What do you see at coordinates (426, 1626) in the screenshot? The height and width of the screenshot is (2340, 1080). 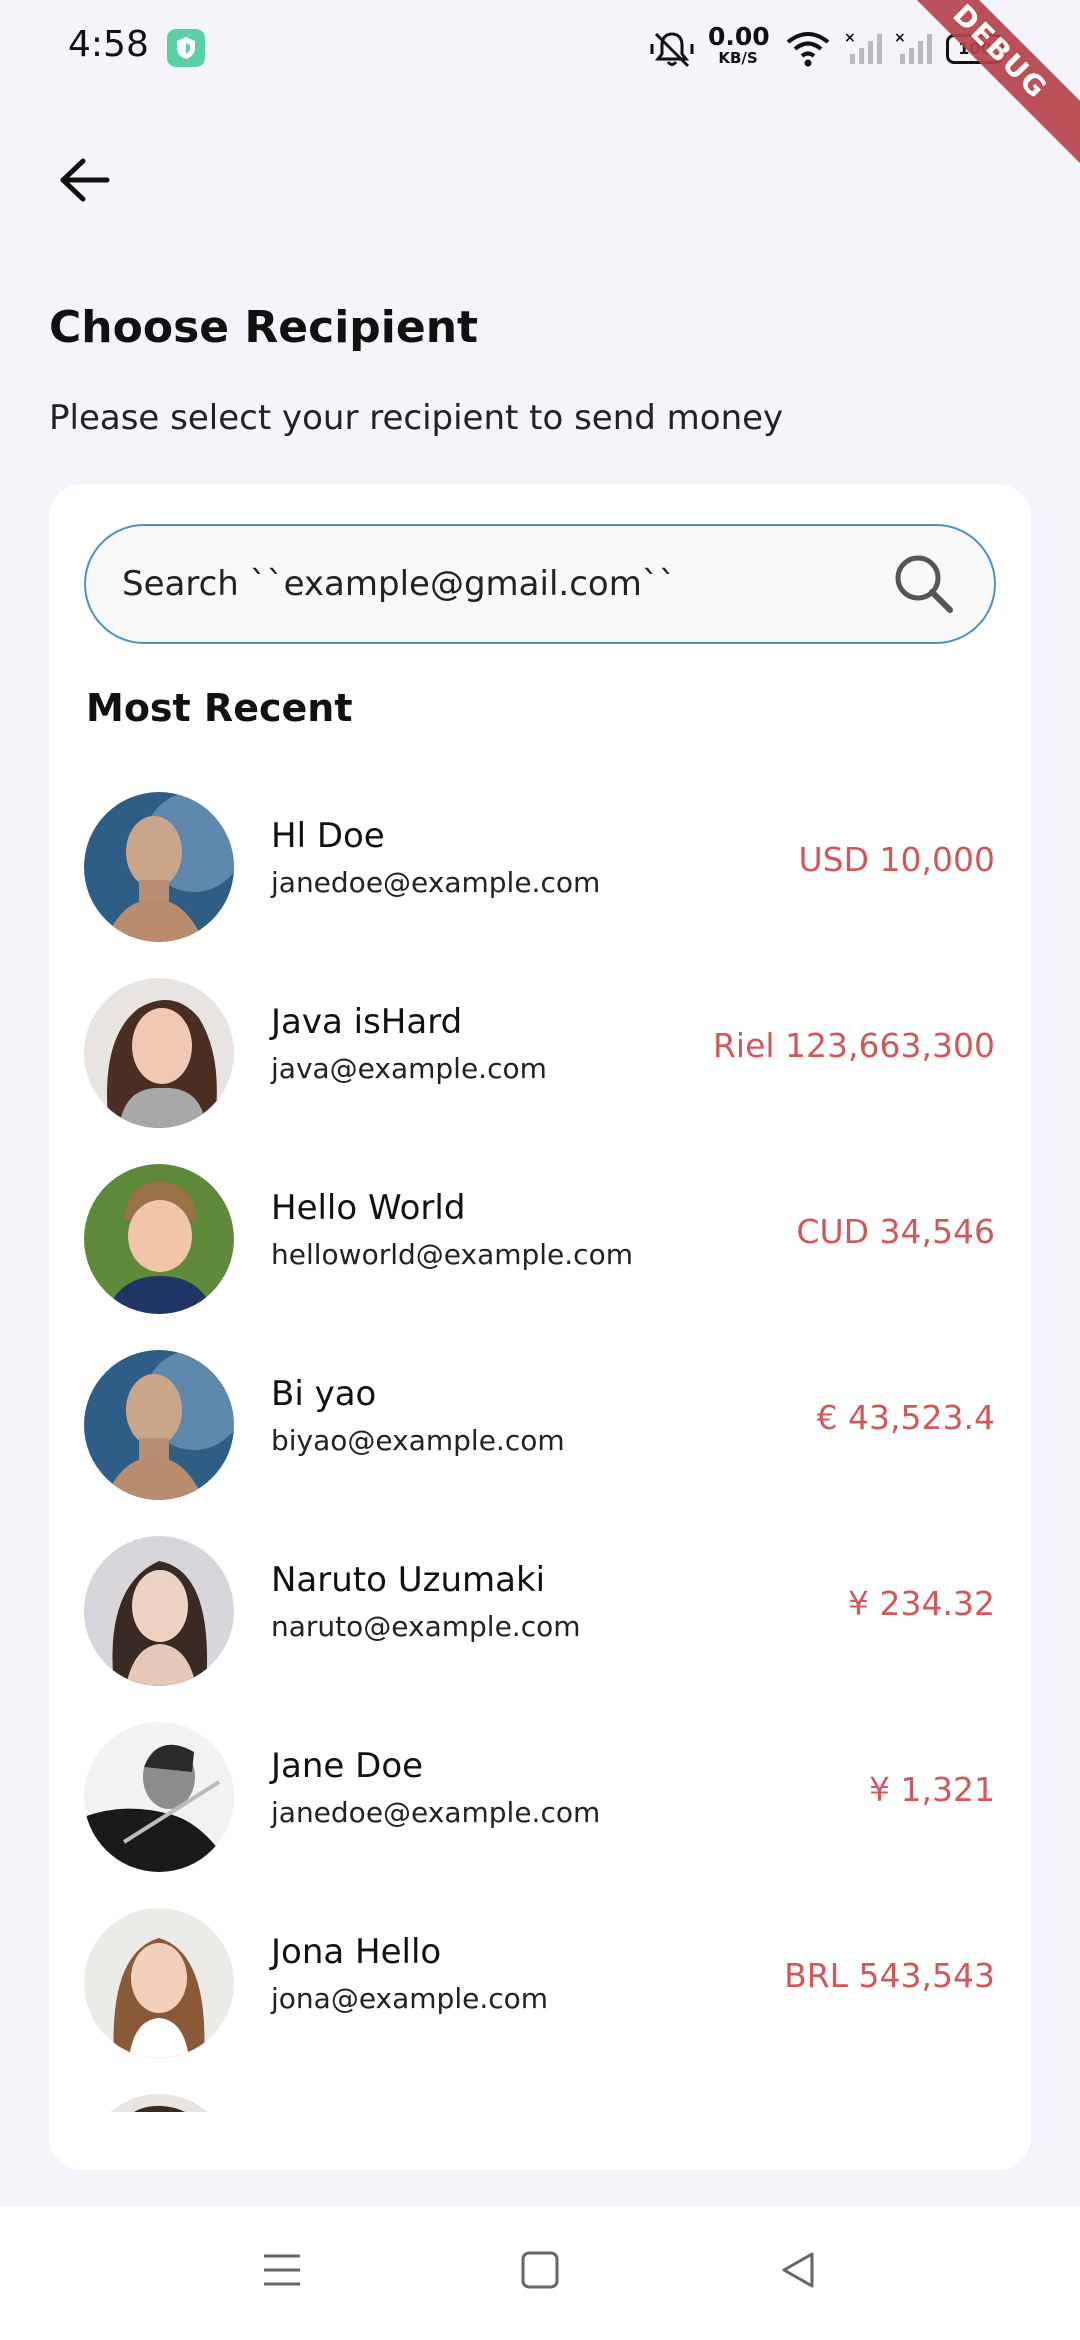 I see `recipient-email: naruto@example.com` at bounding box center [426, 1626].